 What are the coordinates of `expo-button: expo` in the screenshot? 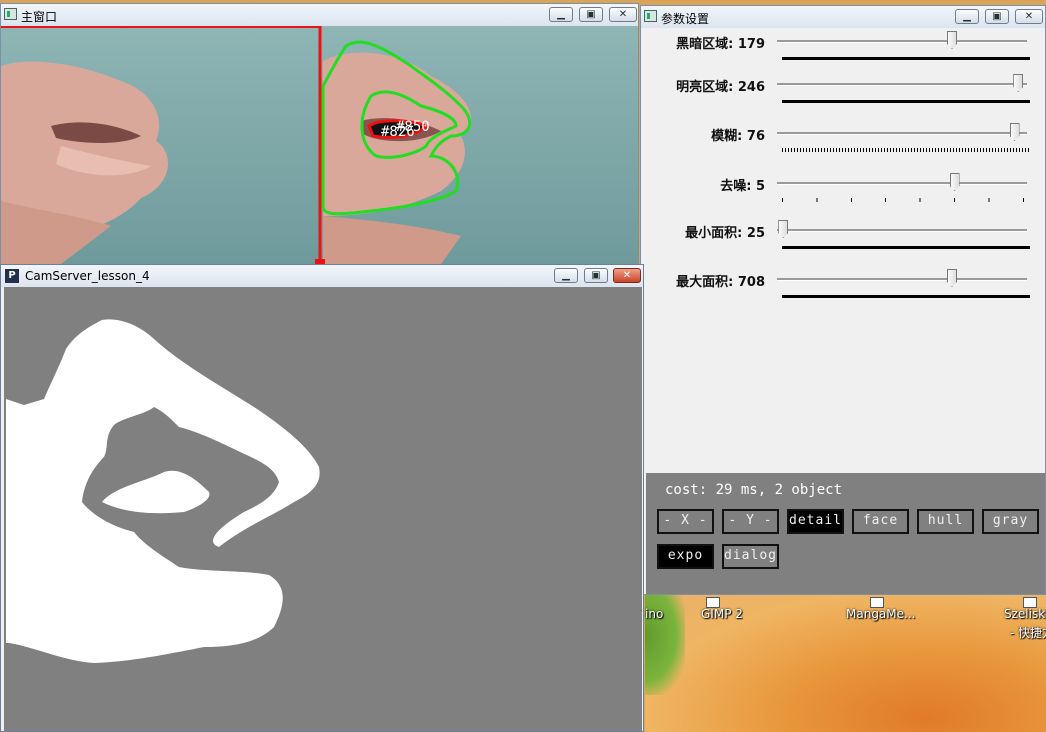 It's located at (685, 556).